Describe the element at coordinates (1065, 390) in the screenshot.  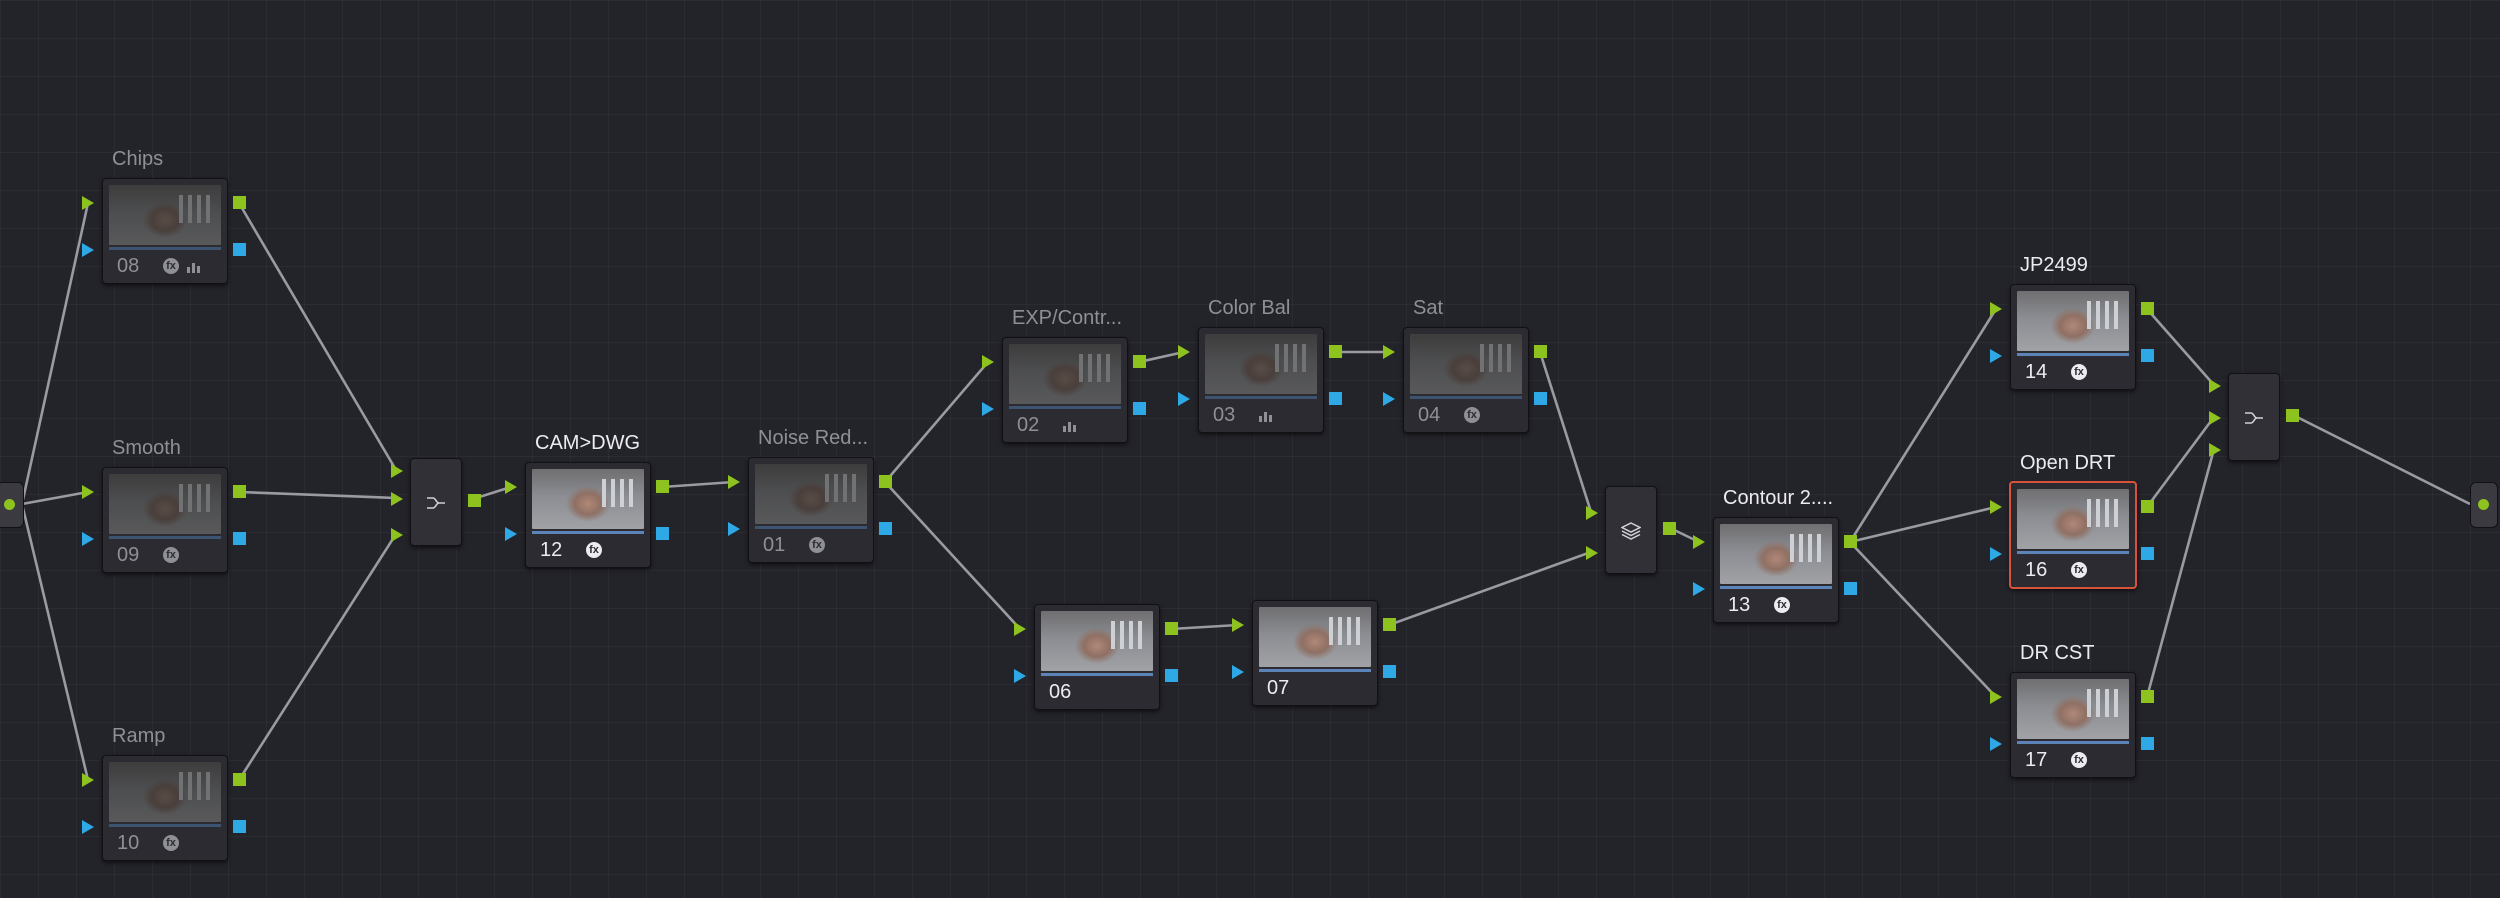
I see `node-body: 02` at that location.